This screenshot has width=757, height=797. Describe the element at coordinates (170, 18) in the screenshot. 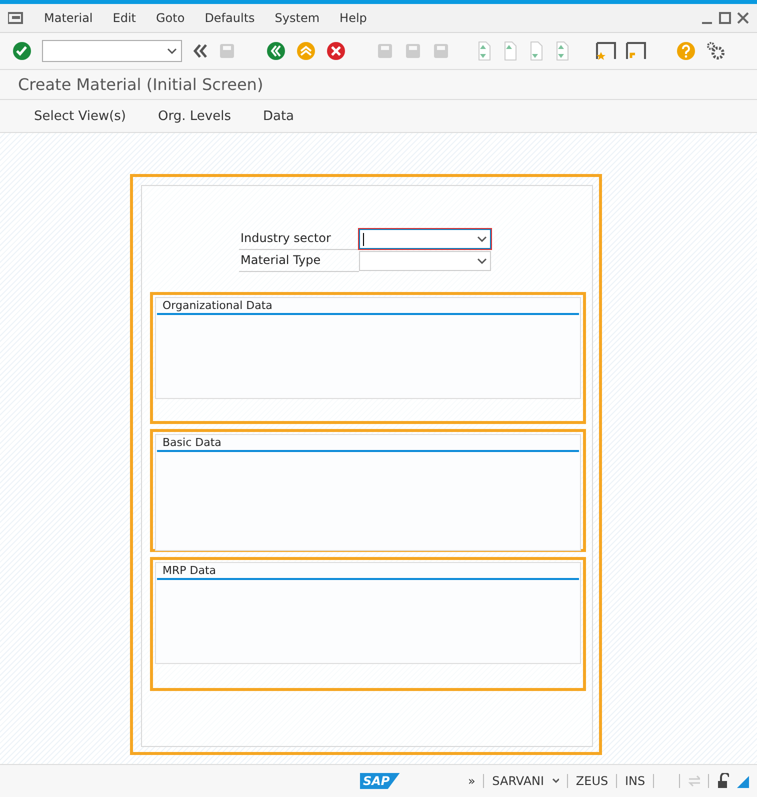

I see `menu-item: Goto` at that location.